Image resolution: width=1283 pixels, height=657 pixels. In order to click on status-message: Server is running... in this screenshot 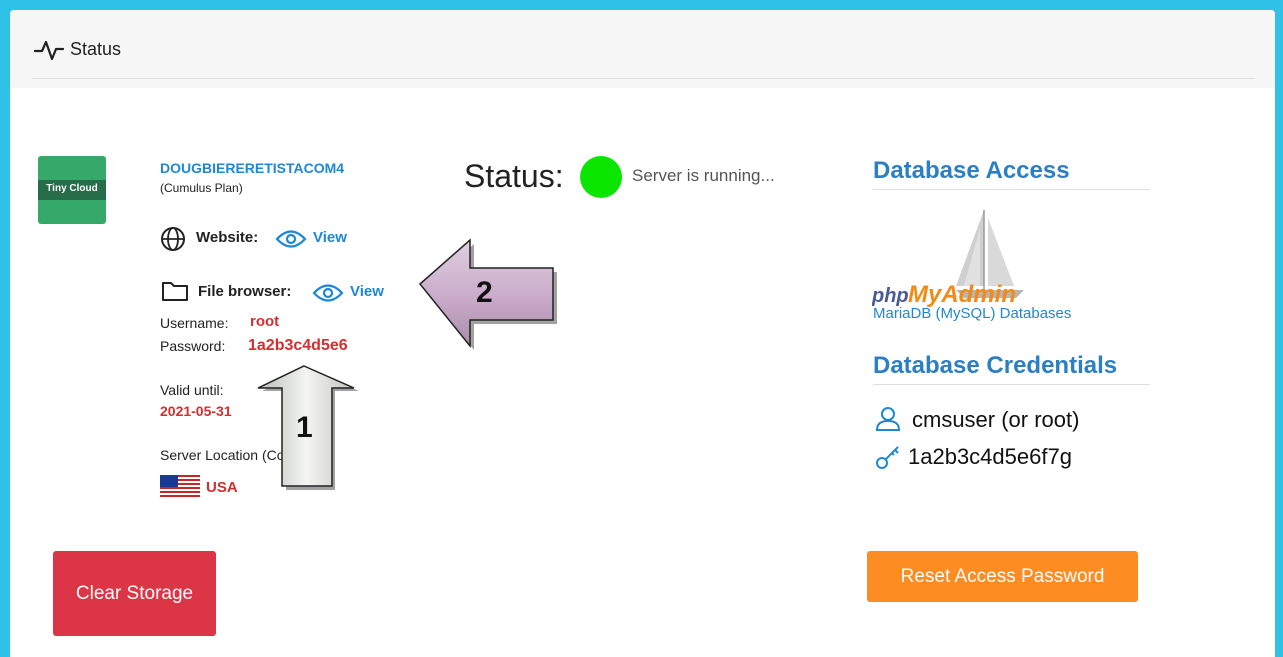, I will do `click(703, 175)`.